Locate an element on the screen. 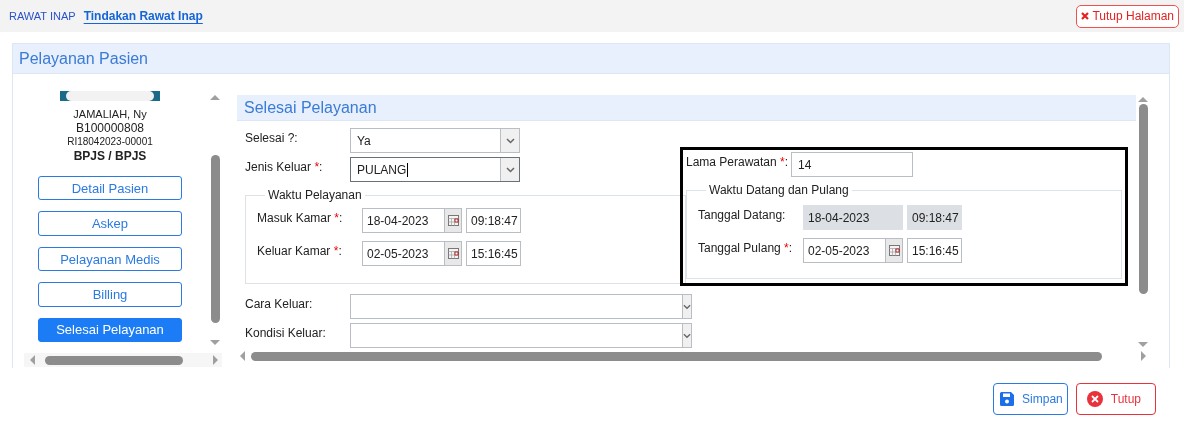  nav-button: Billing is located at coordinates (110, 294).